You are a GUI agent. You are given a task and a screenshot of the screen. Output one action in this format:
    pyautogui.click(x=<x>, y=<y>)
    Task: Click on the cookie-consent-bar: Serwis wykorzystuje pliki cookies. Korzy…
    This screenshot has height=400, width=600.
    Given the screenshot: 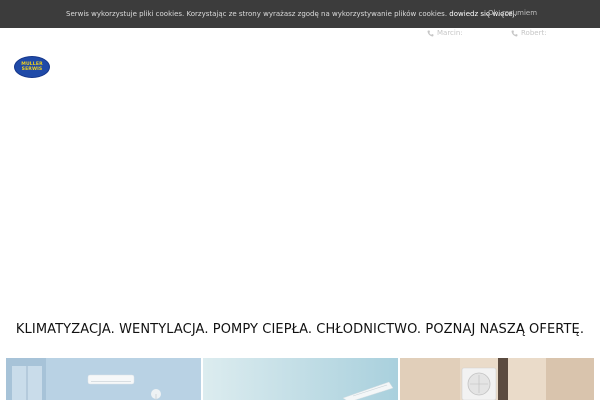 What is the action you would take?
    pyautogui.click(x=300, y=14)
    